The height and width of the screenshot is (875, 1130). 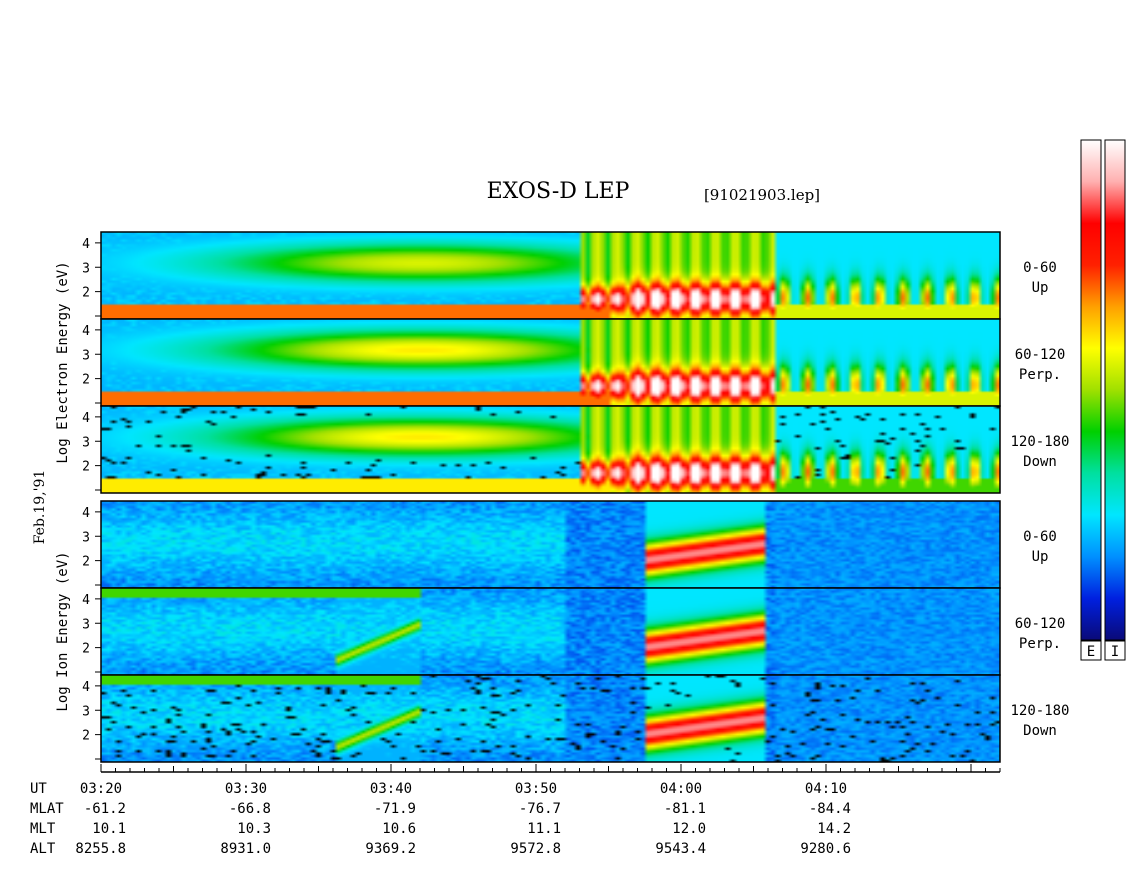 I want to click on ephemeris-value: 8931.0, so click(x=245, y=849).